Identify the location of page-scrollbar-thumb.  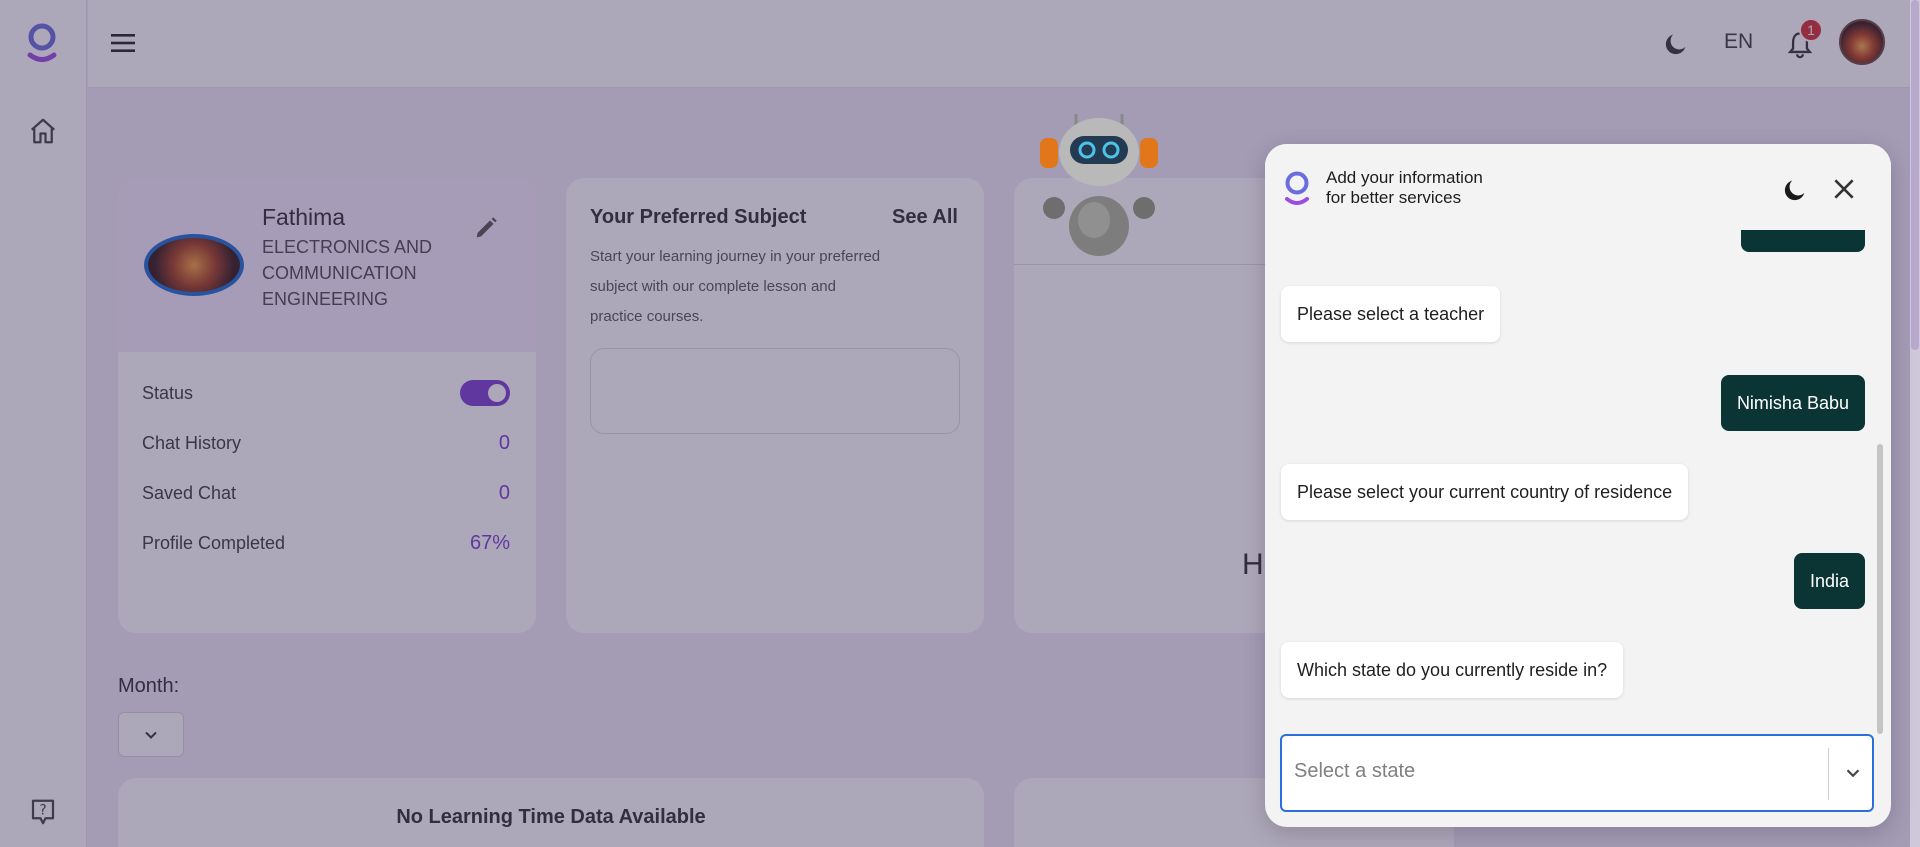
(1915, 175).